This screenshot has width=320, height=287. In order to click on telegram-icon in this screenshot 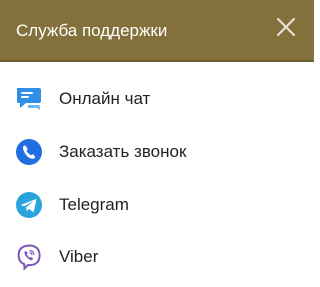, I will do `click(29, 205)`.